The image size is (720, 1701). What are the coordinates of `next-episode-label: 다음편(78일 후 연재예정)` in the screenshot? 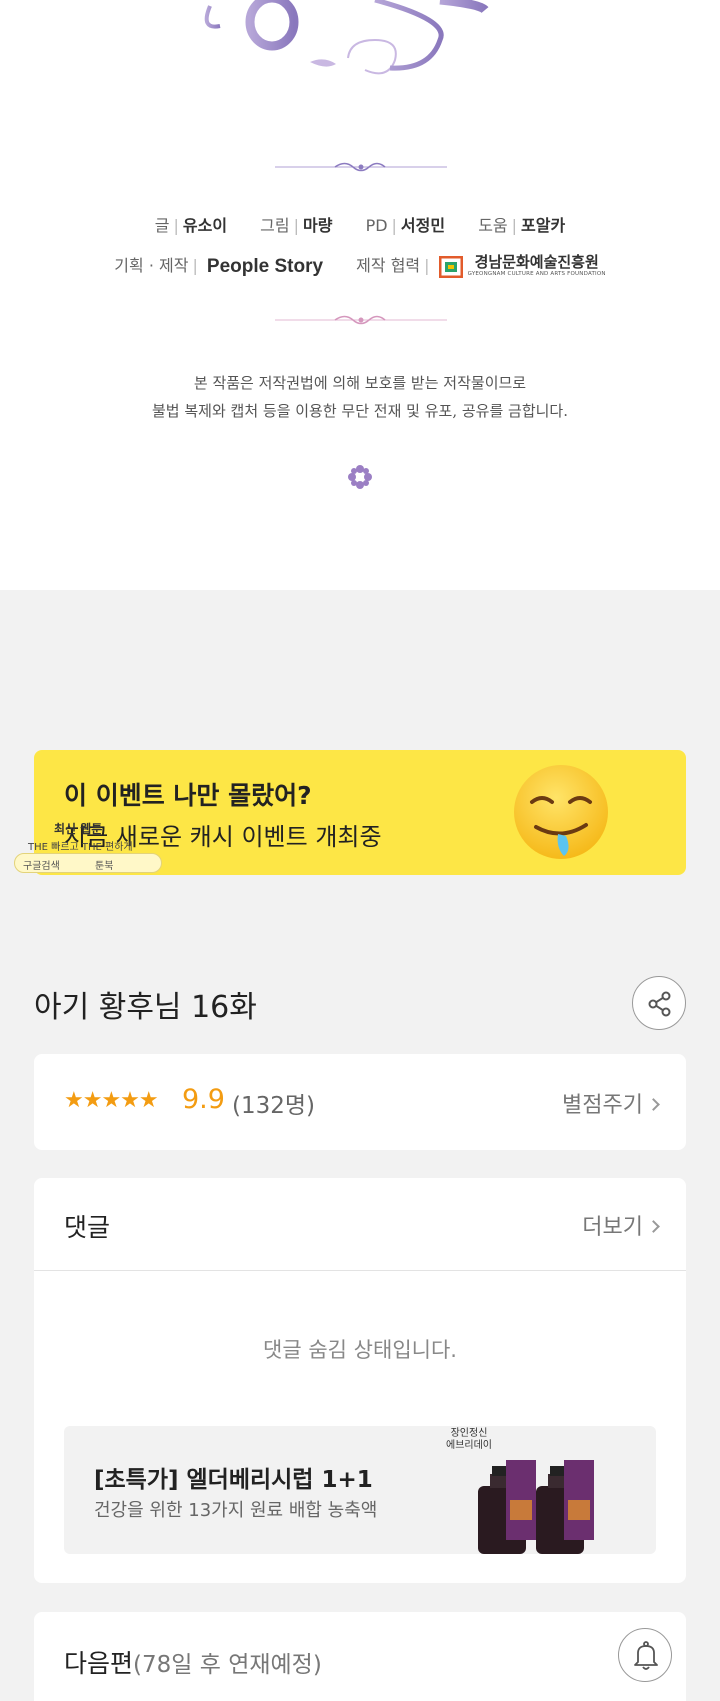 It's located at (193, 1663).